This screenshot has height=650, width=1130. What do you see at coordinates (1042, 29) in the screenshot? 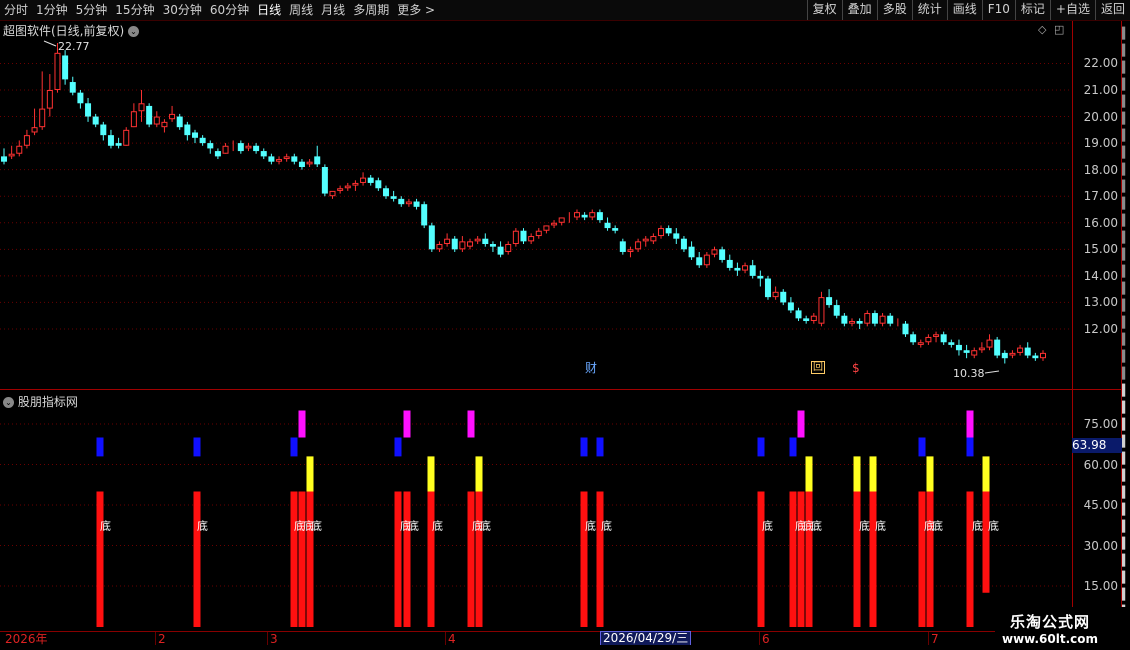
I see `diamond-icon: ◇` at bounding box center [1042, 29].